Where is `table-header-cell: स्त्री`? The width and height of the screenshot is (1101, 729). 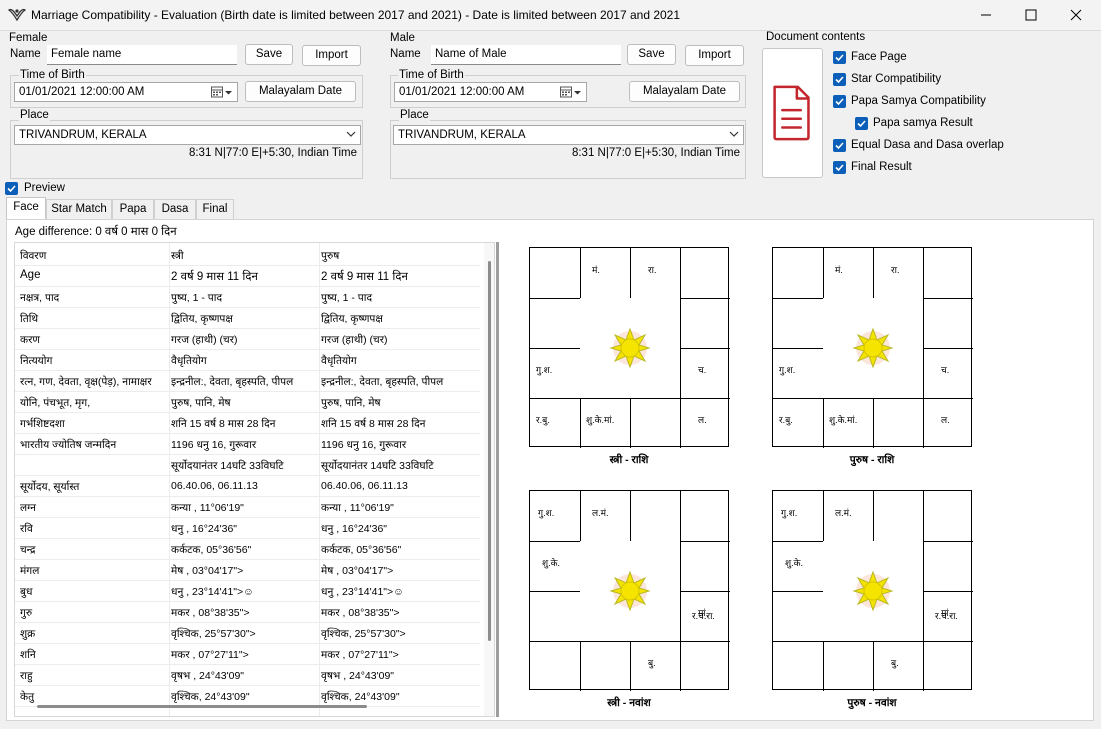
table-header-cell: स्त्री is located at coordinates (177, 256).